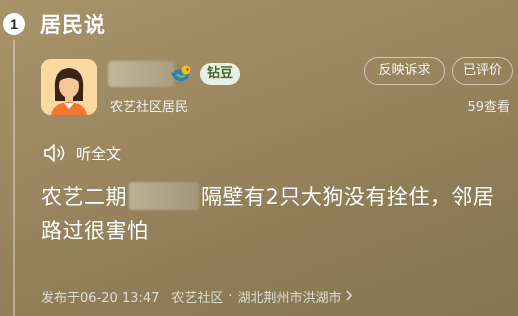 The image size is (518, 316). I want to click on view-count: 59查看, so click(488, 107).